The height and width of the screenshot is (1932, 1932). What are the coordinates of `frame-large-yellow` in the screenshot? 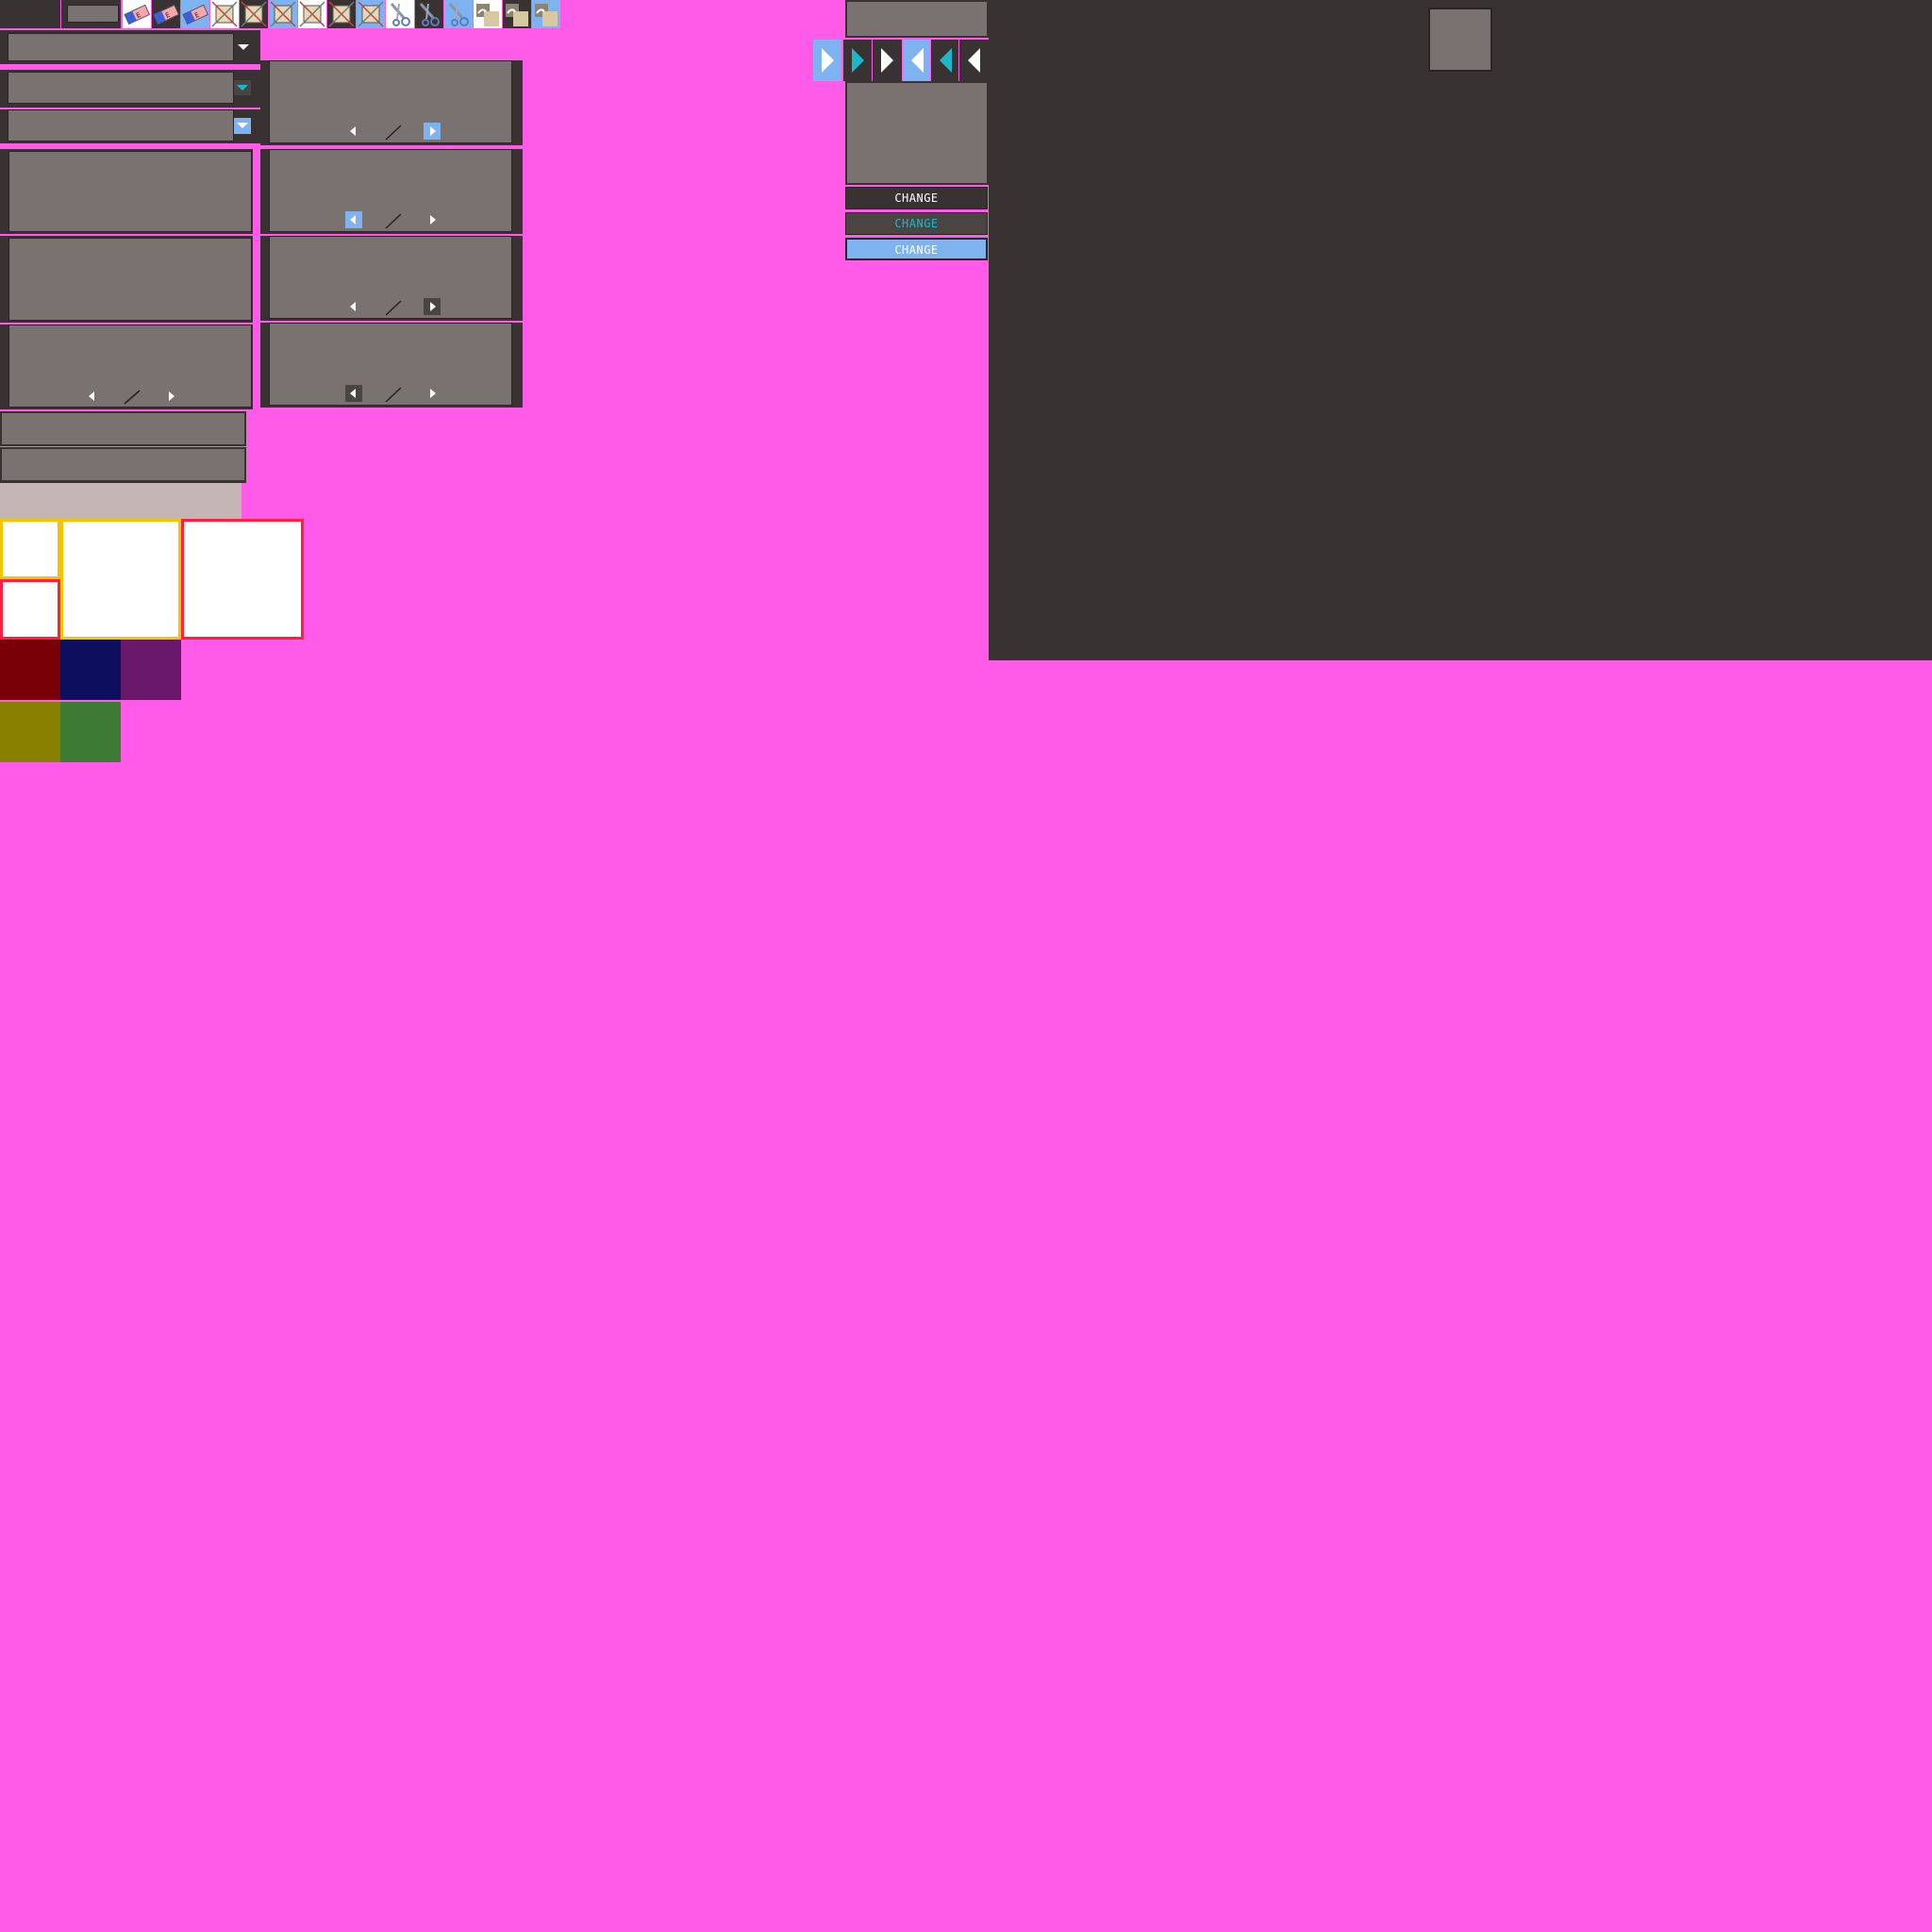 It's located at (121, 579).